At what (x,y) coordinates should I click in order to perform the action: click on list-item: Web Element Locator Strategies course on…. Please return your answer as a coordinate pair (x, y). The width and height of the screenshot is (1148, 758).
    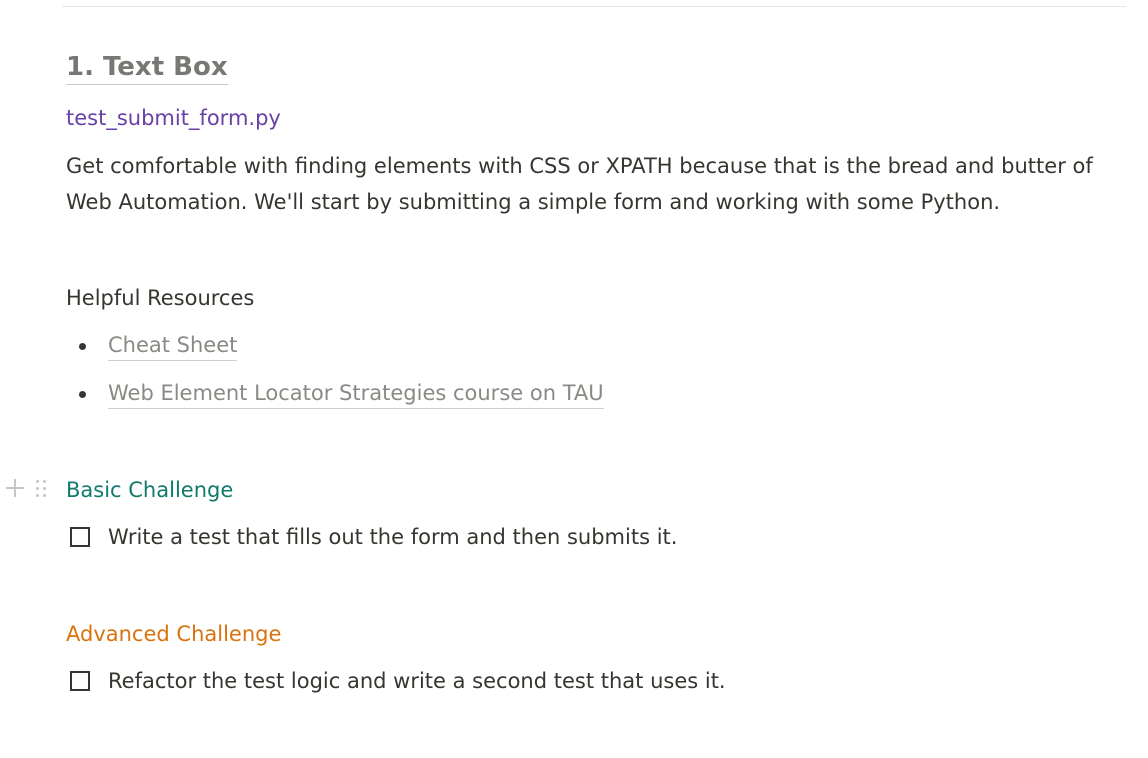
    Looking at the image, I should click on (335, 402).